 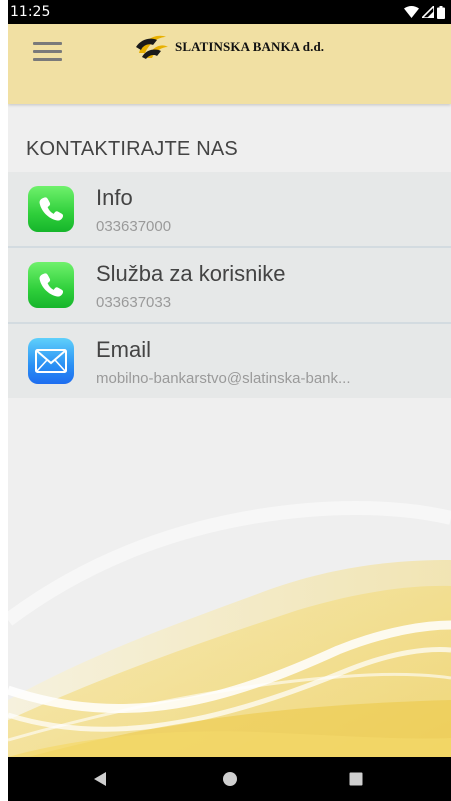 I want to click on bank-logo: SLATINSKA BANKA d.d., so click(x=228, y=47).